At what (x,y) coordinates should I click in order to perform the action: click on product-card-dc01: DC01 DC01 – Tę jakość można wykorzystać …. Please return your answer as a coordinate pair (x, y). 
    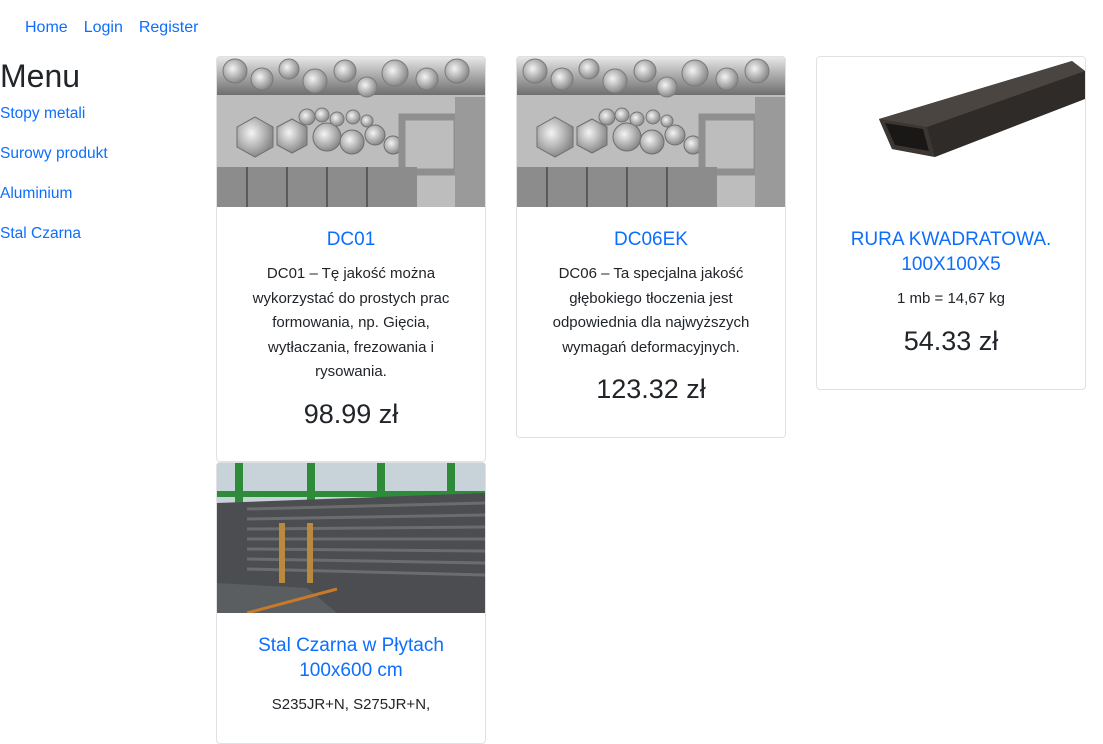
    Looking at the image, I should click on (351, 259).